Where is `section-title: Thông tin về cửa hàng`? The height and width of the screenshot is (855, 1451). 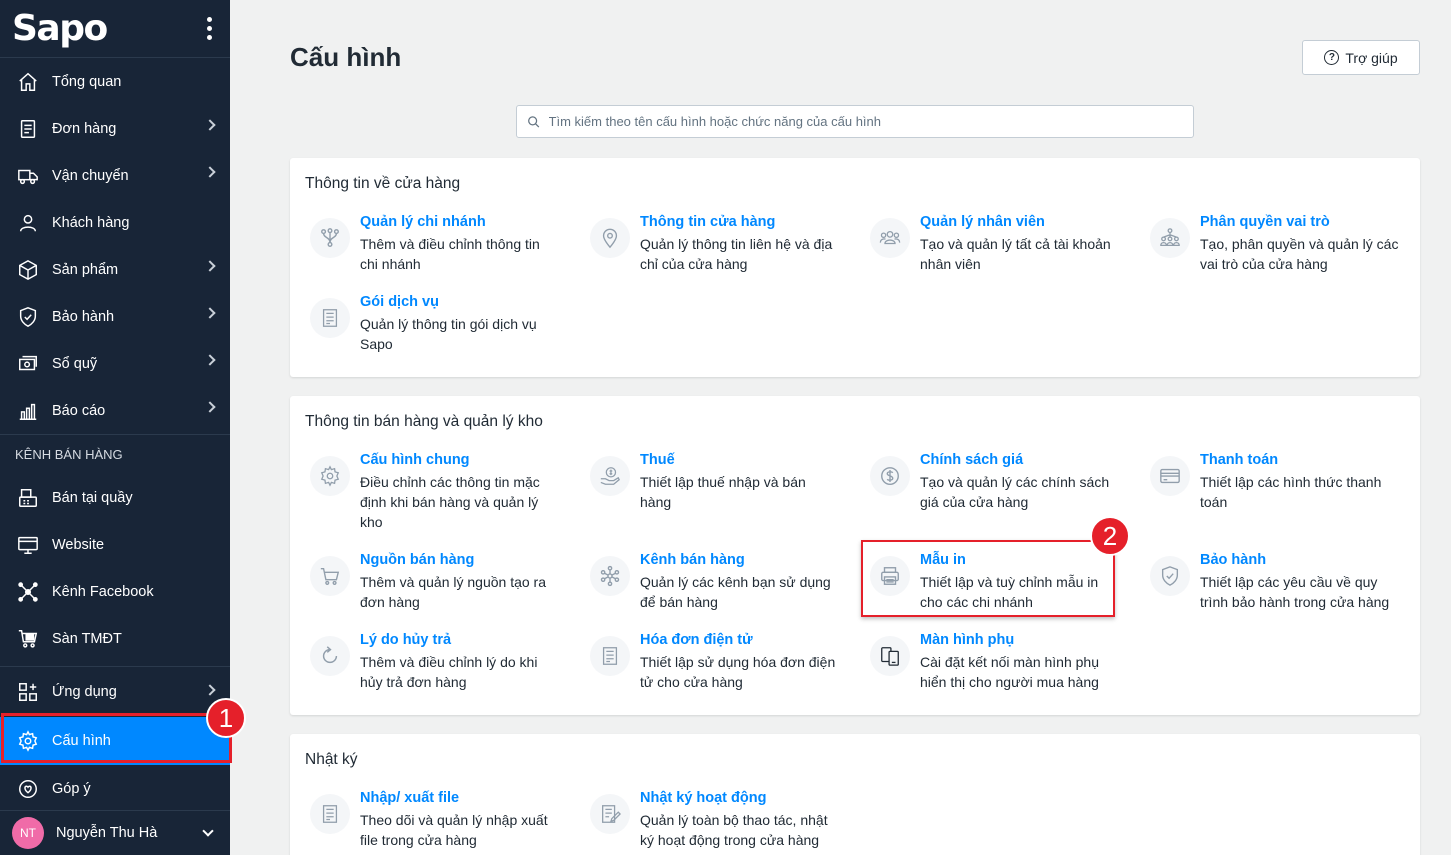 section-title: Thông tin về cửa hàng is located at coordinates (383, 183).